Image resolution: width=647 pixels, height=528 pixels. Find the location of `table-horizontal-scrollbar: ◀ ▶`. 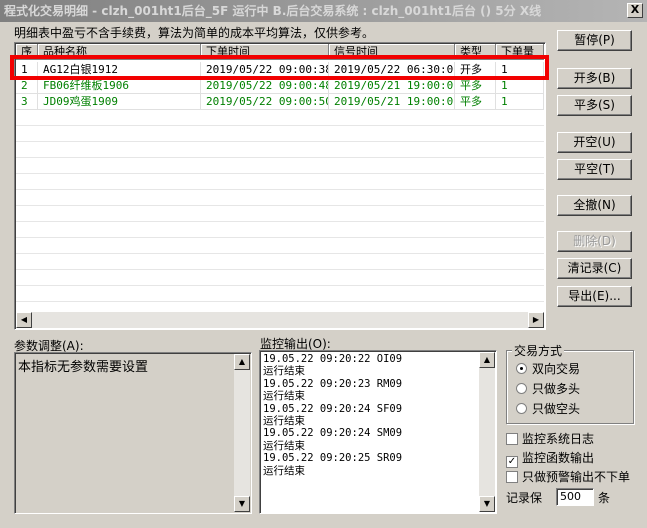

table-horizontal-scrollbar: ◀ ▶ is located at coordinates (280, 320).